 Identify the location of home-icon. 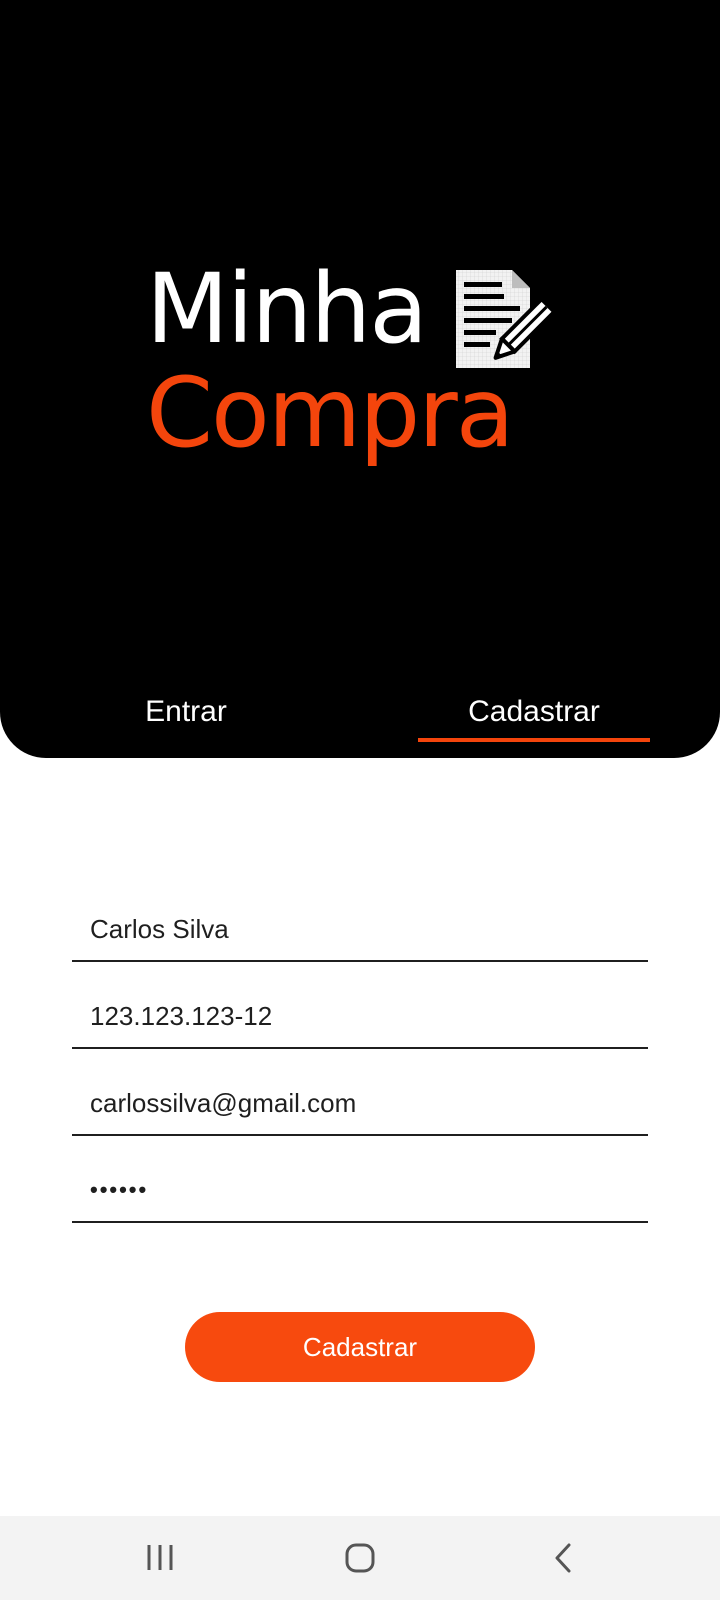
(360, 1558).